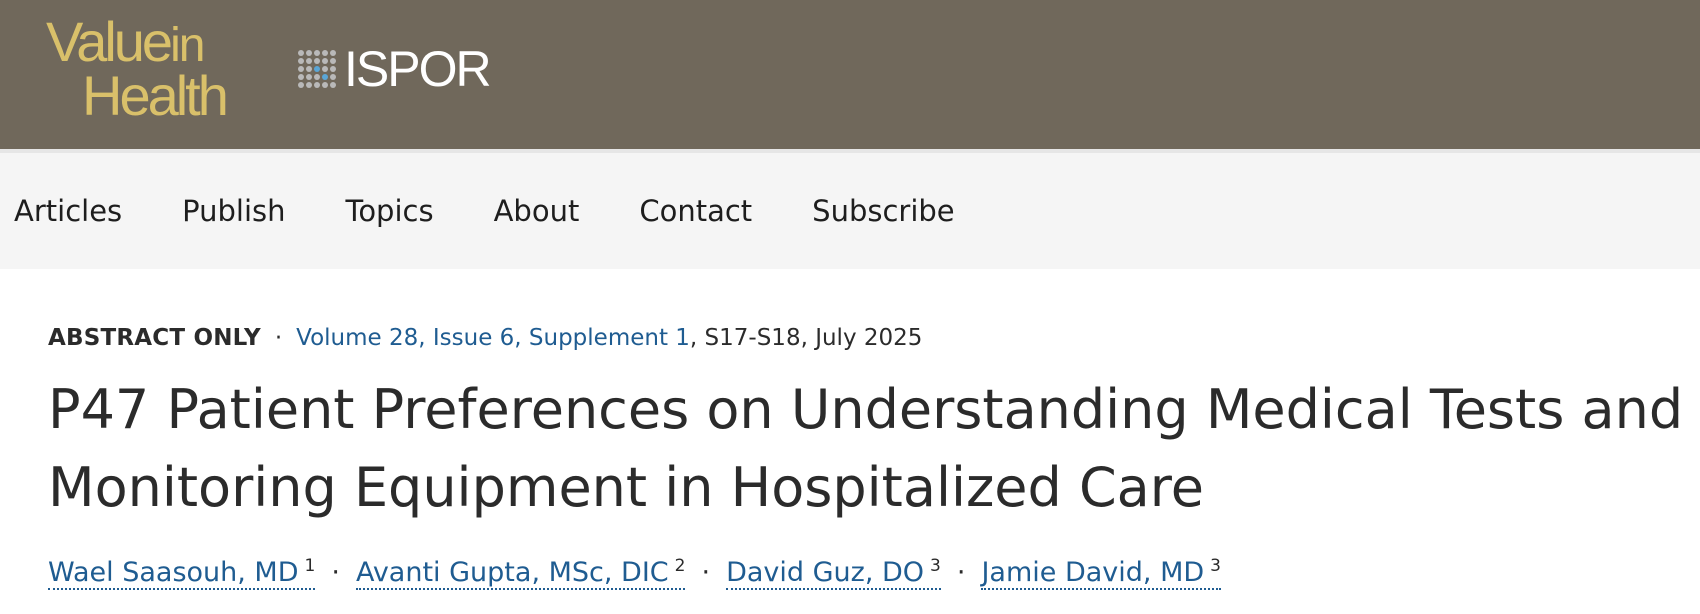 This screenshot has width=1700, height=614. What do you see at coordinates (680, 566) in the screenshot?
I see `author-affiliation: 2` at bounding box center [680, 566].